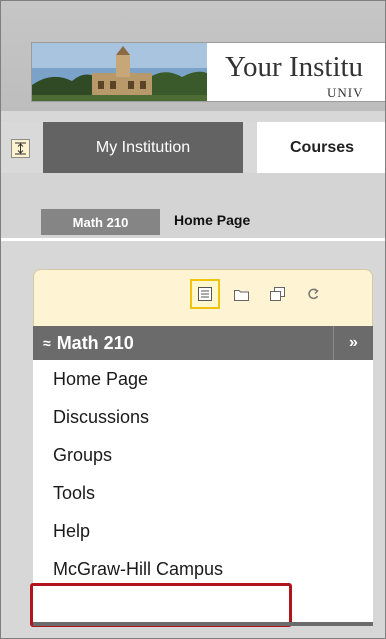 The image size is (386, 639). What do you see at coordinates (241, 294) in the screenshot?
I see `folder-view-icon` at bounding box center [241, 294].